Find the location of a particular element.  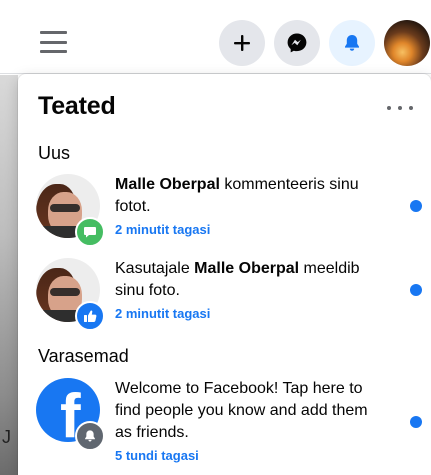

messenger-button is located at coordinates (297, 43).